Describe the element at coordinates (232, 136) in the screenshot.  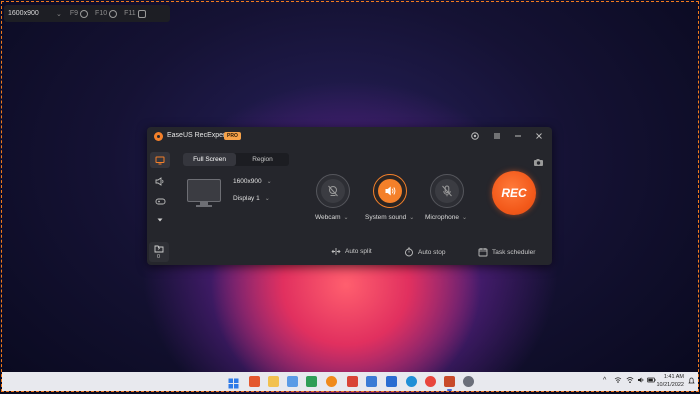
I see `pro-badge: PRO` at that location.